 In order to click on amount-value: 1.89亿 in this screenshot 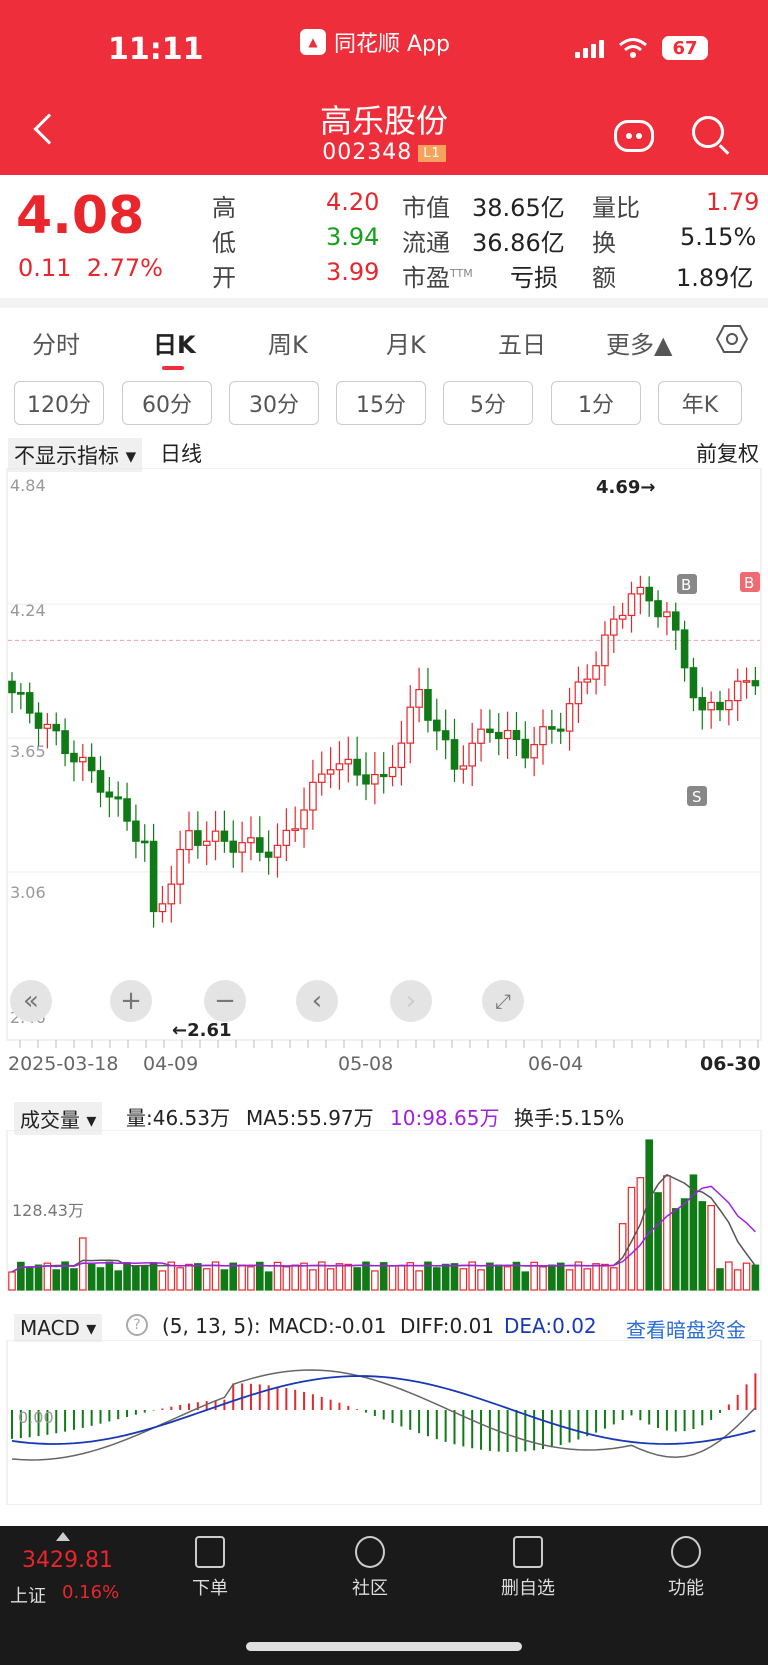, I will do `click(715, 278)`.